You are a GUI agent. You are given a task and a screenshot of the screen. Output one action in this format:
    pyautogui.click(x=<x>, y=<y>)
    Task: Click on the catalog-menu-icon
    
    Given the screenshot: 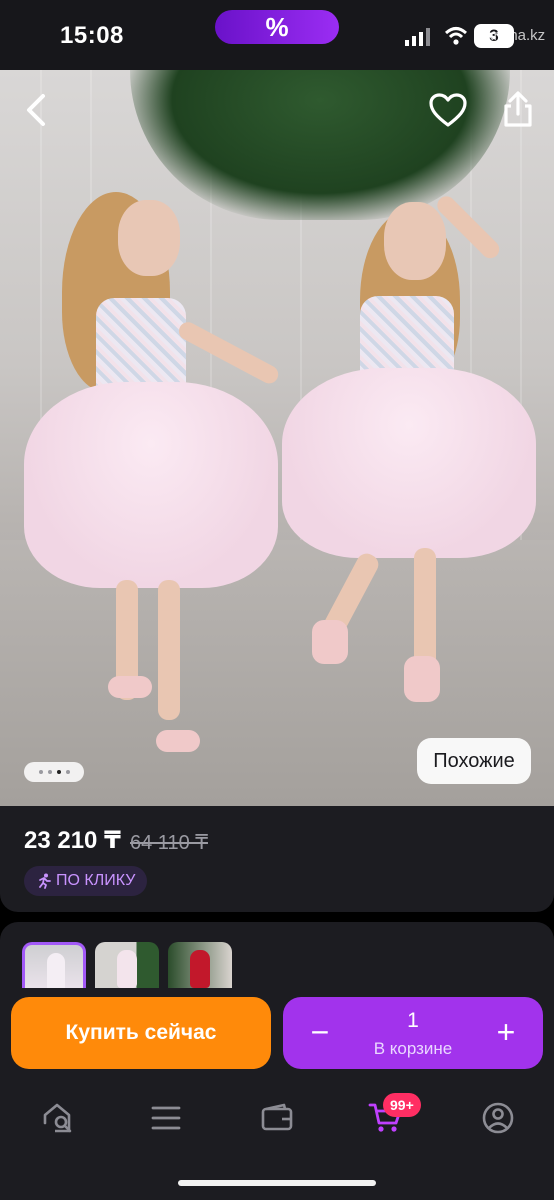 What is the action you would take?
    pyautogui.click(x=166, y=1118)
    